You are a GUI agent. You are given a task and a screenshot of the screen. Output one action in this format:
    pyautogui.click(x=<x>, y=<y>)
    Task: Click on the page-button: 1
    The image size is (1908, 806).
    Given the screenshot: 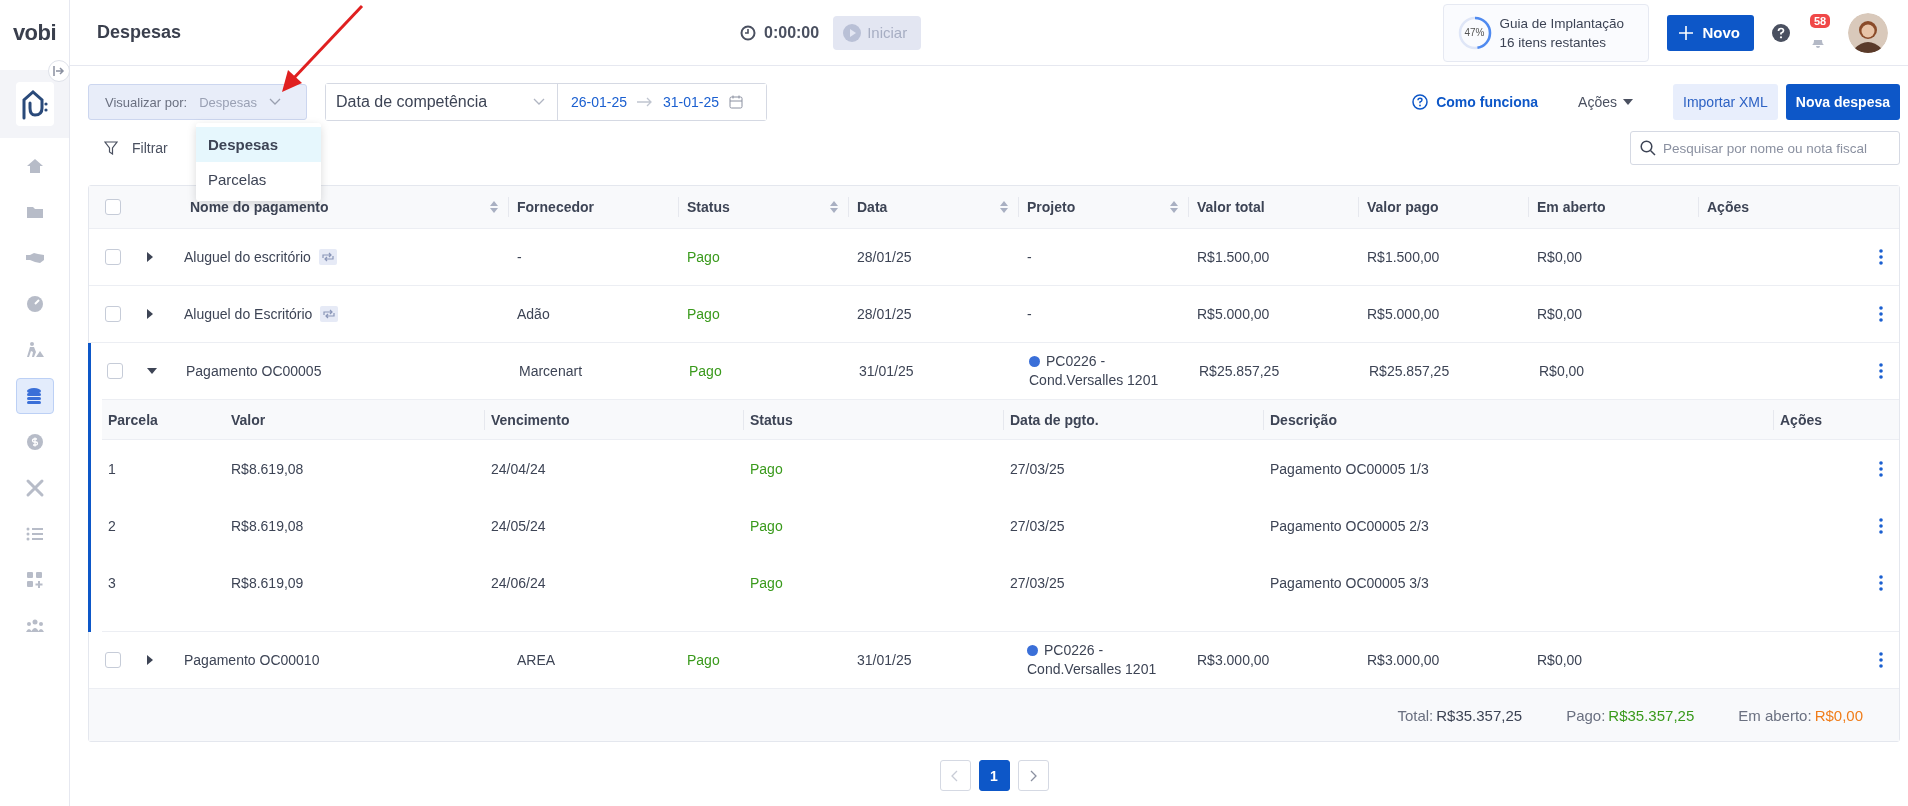 What is the action you would take?
    pyautogui.click(x=994, y=775)
    